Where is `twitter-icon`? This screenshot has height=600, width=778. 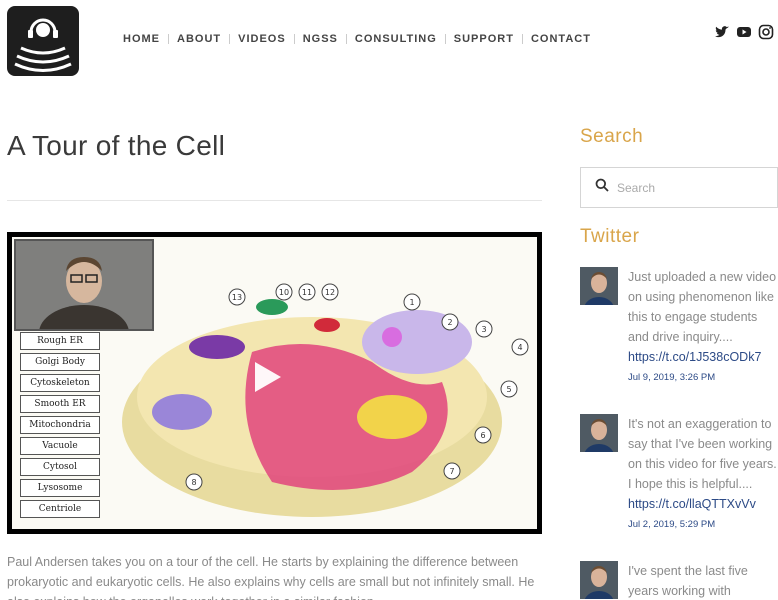 twitter-icon is located at coordinates (722, 32).